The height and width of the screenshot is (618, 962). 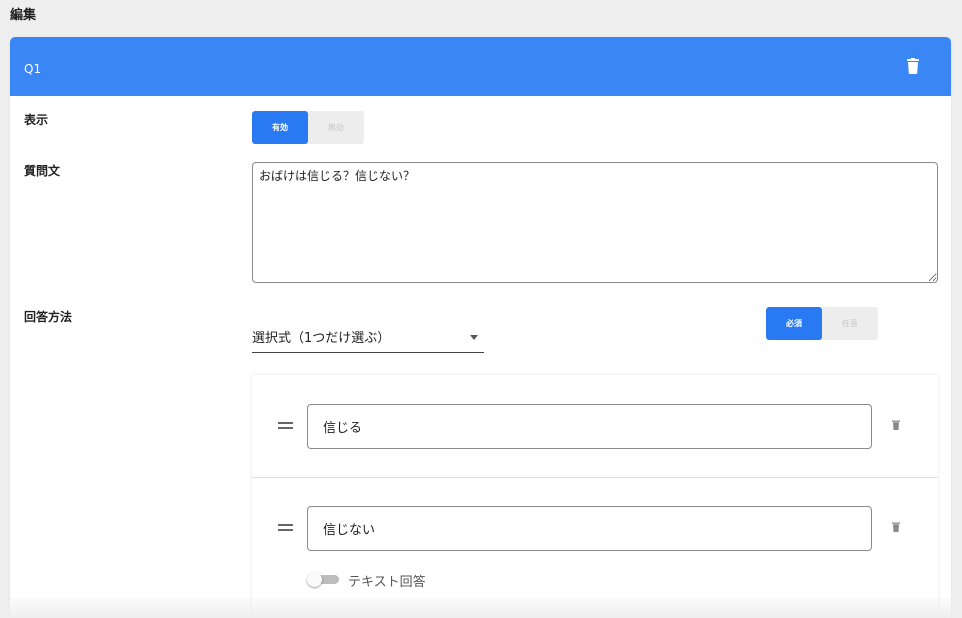 What do you see at coordinates (474, 337) in the screenshot?
I see `chevron-down-icon` at bounding box center [474, 337].